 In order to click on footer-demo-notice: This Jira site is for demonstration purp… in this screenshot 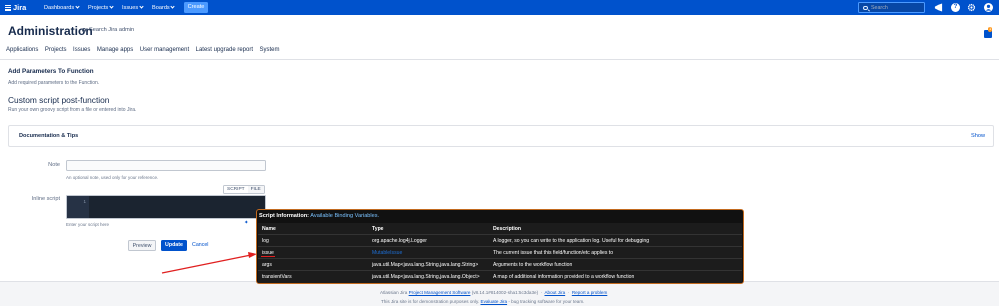, I will do `click(430, 301)`.